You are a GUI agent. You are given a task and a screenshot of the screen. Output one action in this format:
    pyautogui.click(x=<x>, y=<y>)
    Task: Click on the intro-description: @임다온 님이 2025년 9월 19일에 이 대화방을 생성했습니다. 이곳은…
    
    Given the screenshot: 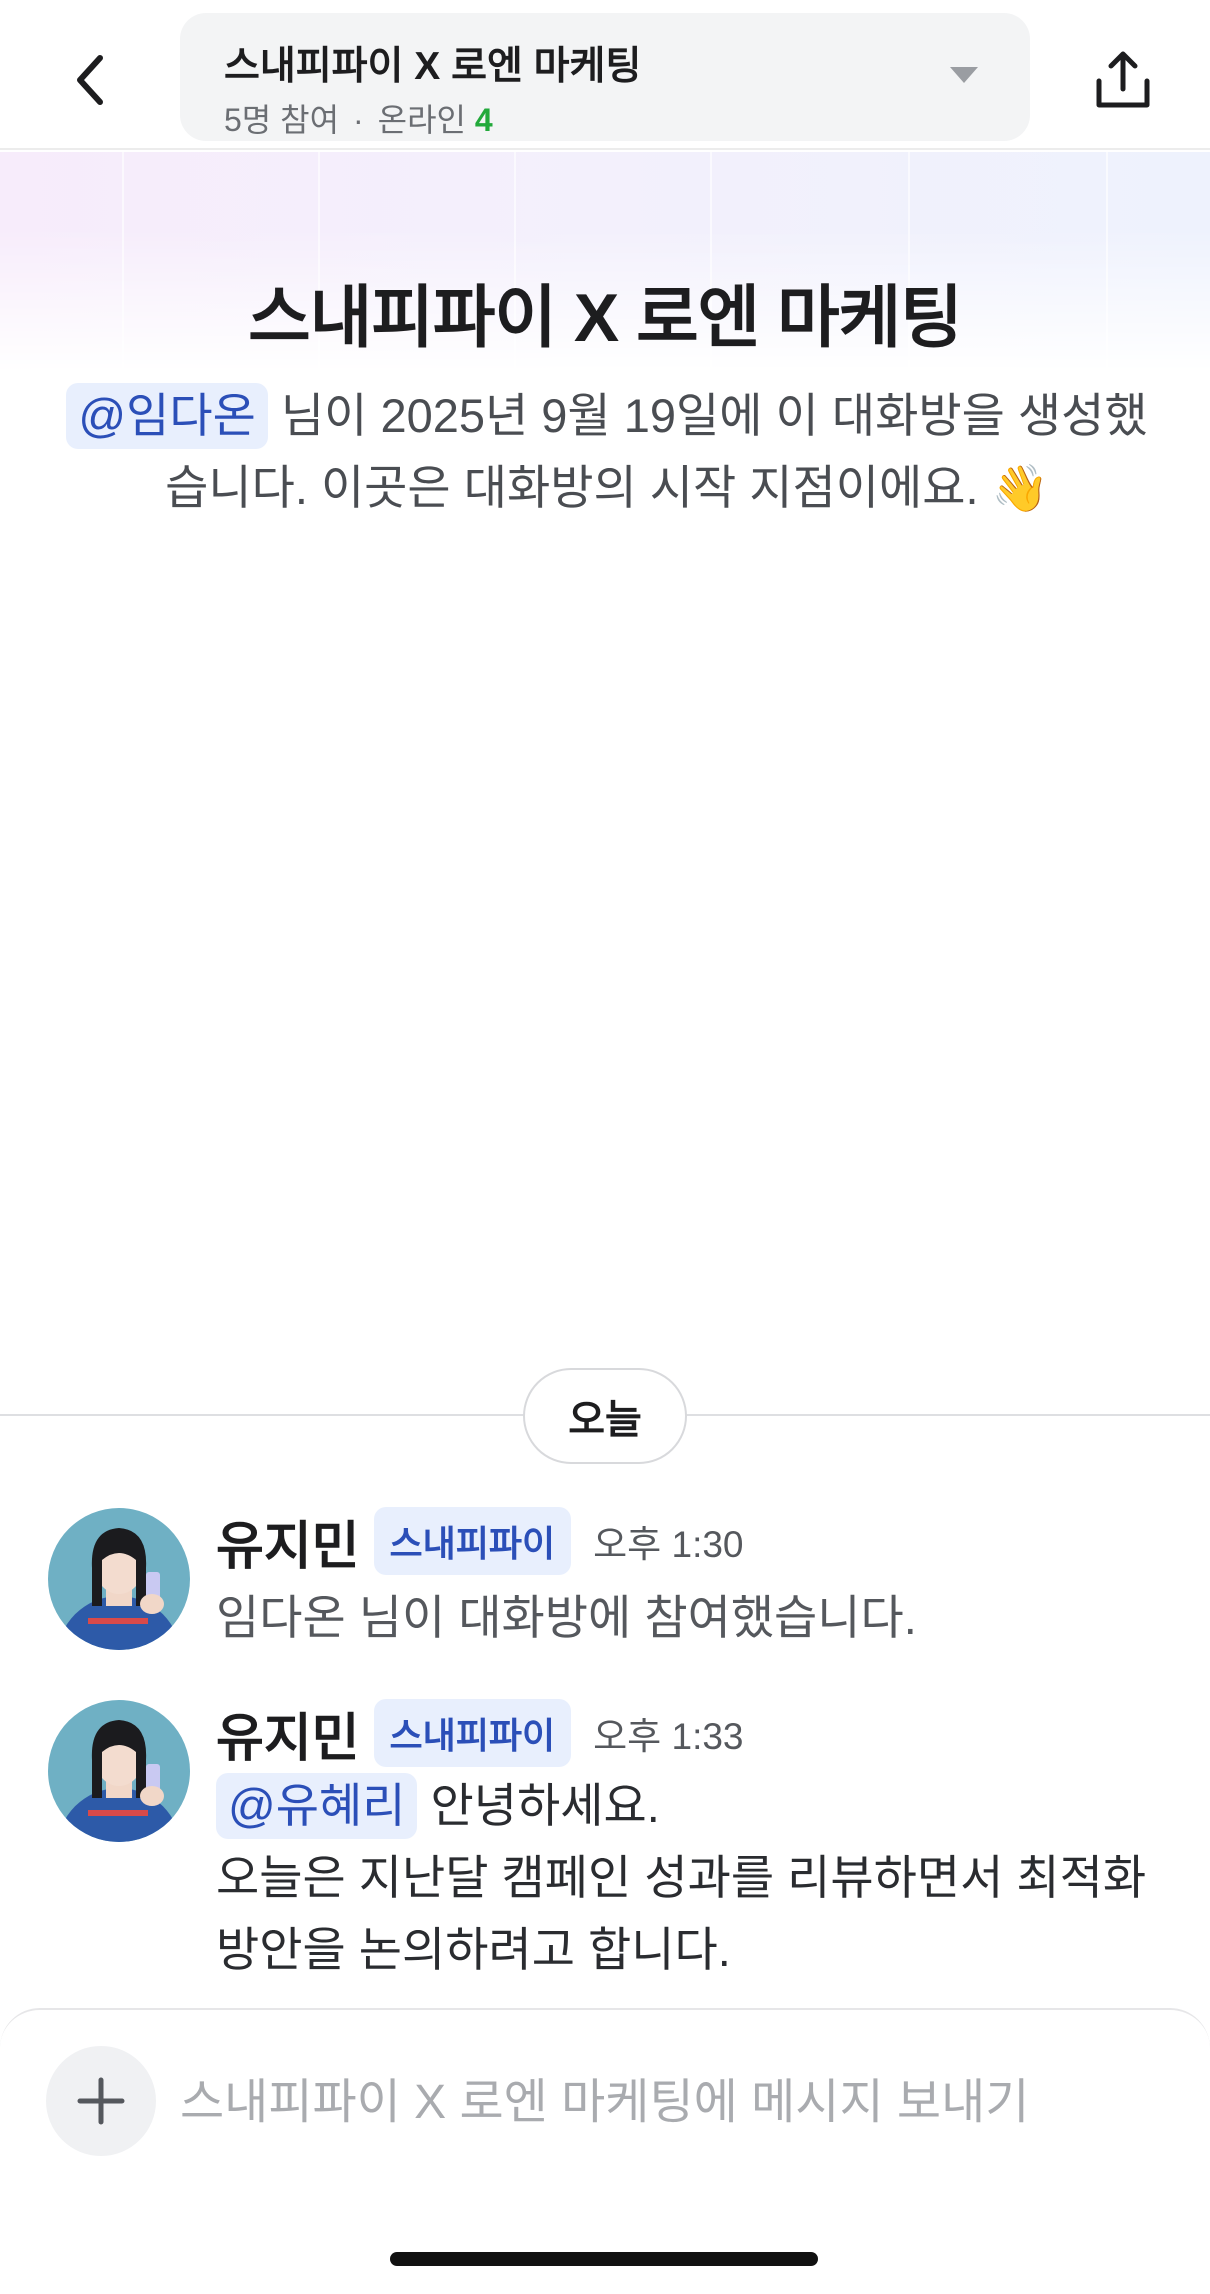 What is the action you would take?
    pyautogui.click(x=607, y=452)
    